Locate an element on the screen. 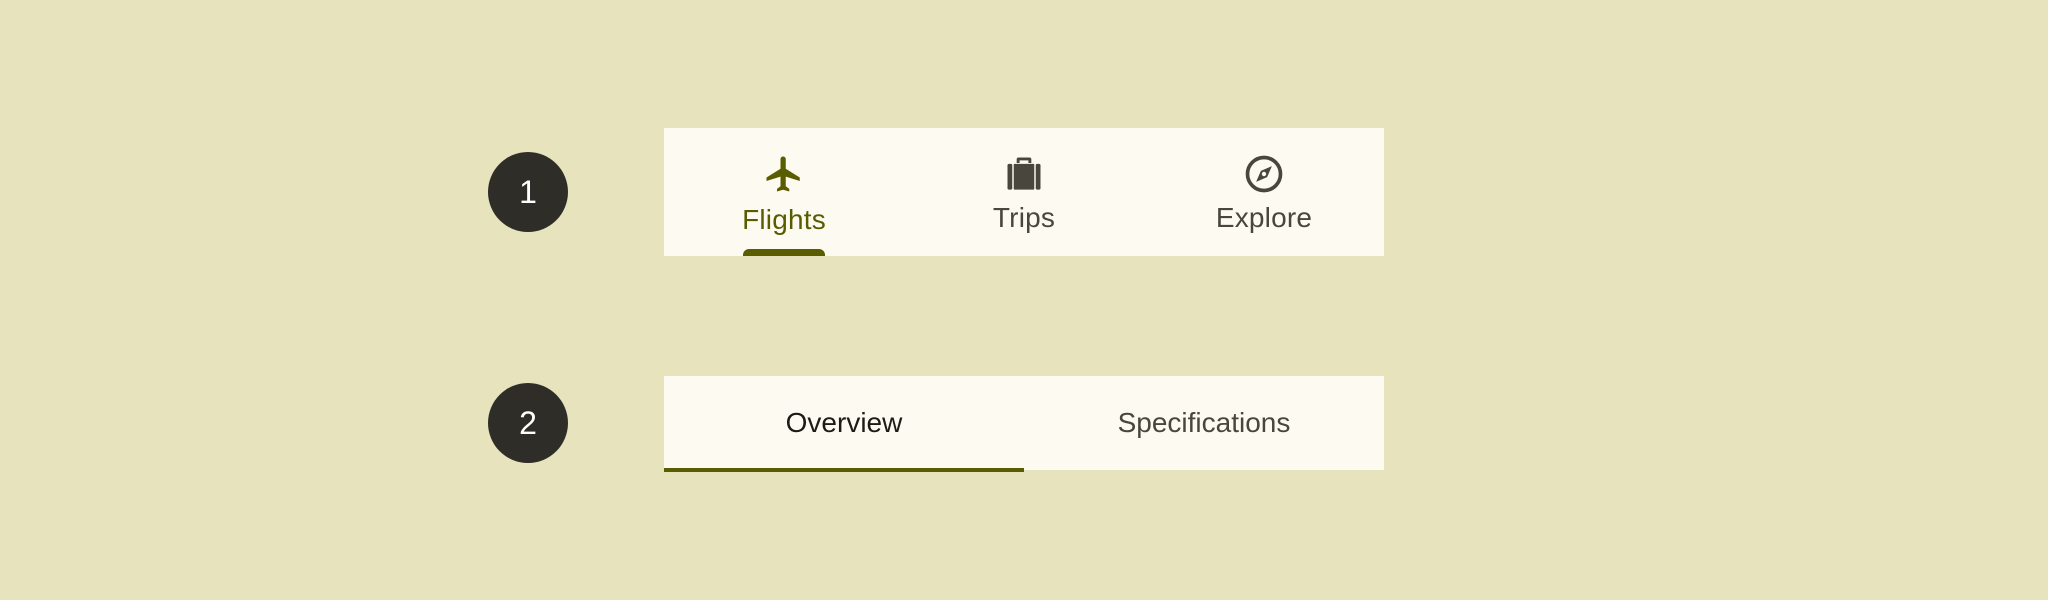  tab-label: Specifications is located at coordinates (1204, 422).